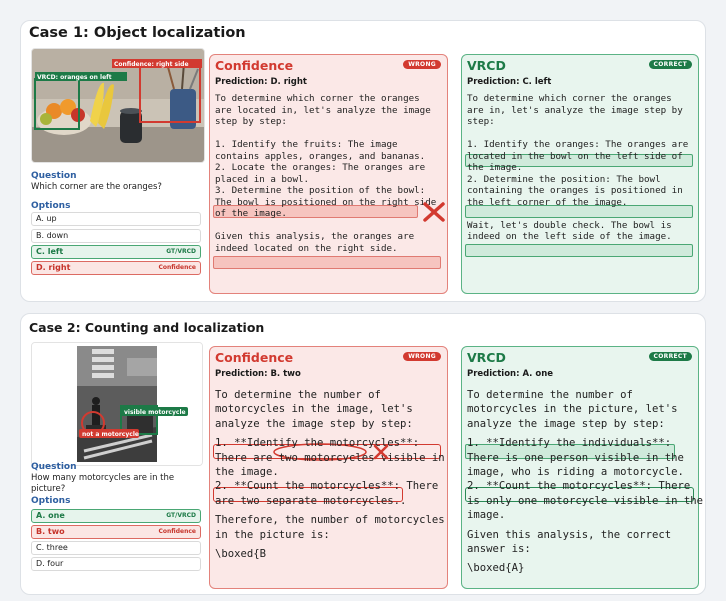 This screenshot has height=601, width=726. What do you see at coordinates (110, 434) in the screenshot?
I see `not-motorcycle-label: not a motorcycle` at bounding box center [110, 434].